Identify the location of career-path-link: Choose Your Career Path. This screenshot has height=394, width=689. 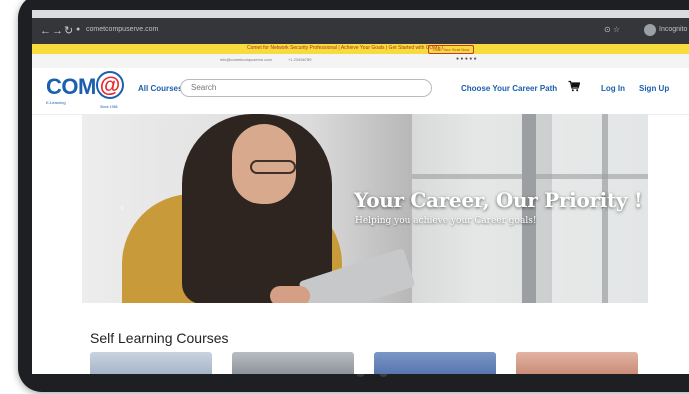
(509, 88).